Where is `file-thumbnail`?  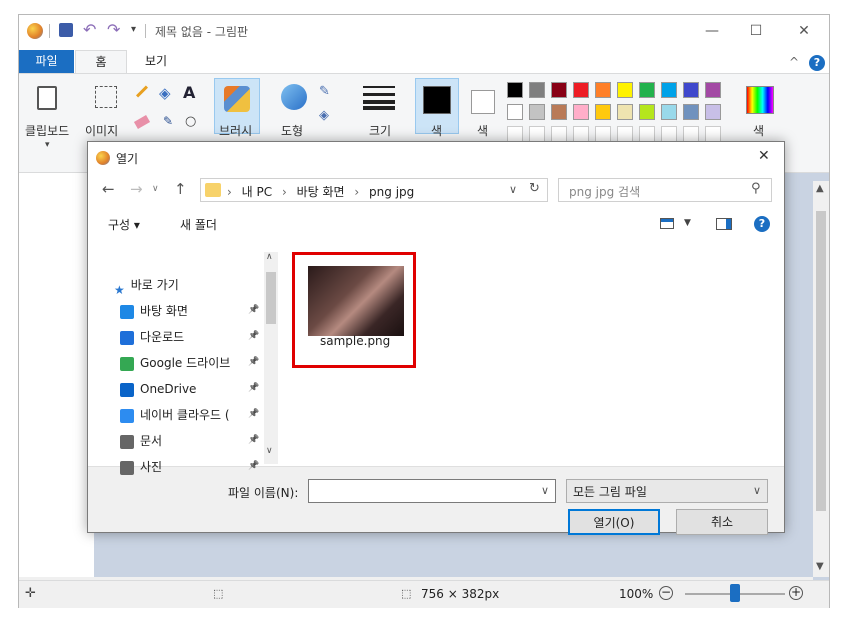
file-thumbnail is located at coordinates (356, 301).